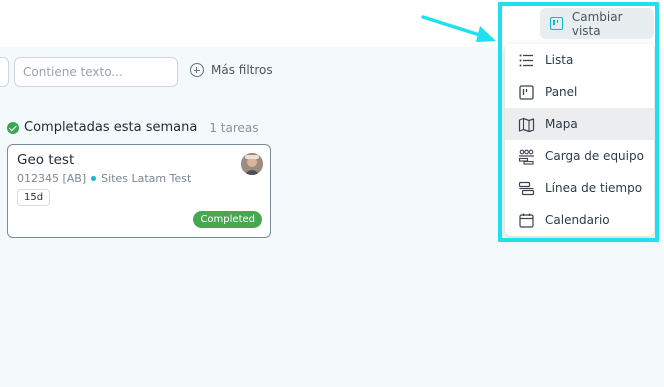 This screenshot has width=664, height=387. What do you see at coordinates (242, 70) in the screenshot?
I see `more-filters-label: Más filtros` at bounding box center [242, 70].